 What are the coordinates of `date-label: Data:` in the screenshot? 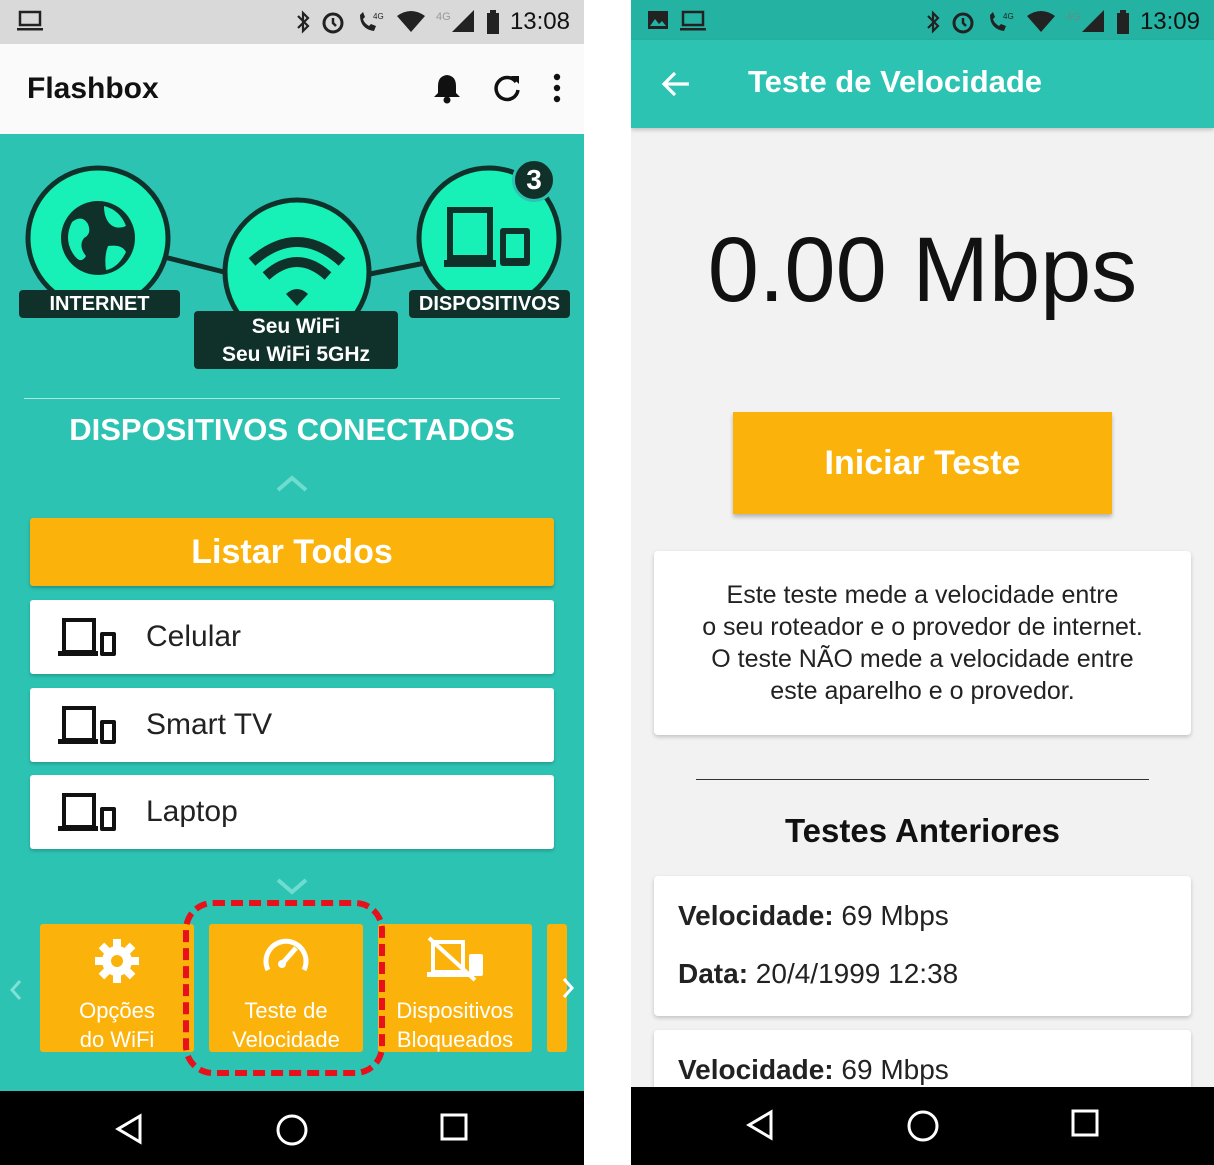 It's located at (713, 973).